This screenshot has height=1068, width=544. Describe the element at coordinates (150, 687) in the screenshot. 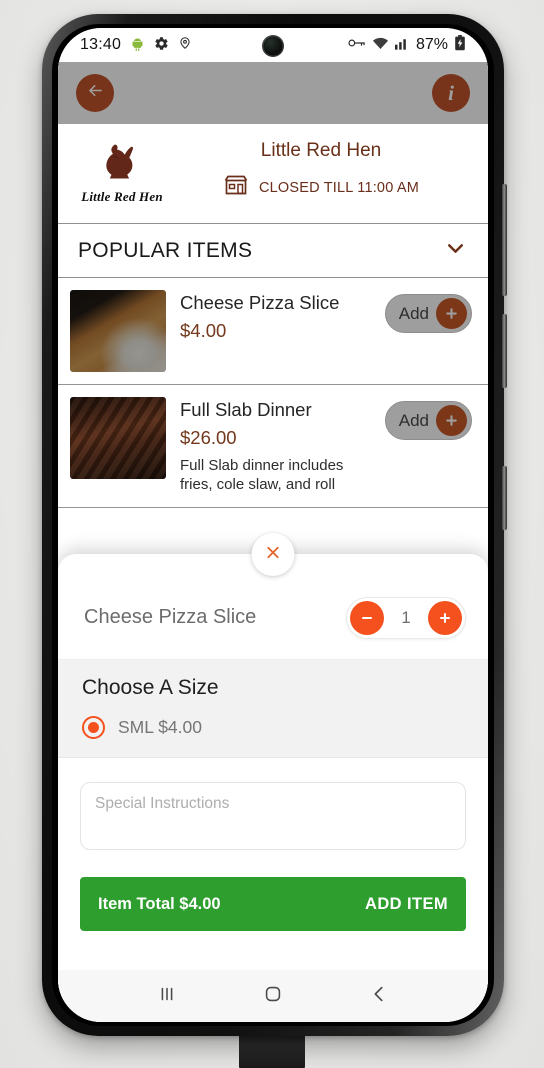

I see `choose-size-title: Choose A Size` at that location.